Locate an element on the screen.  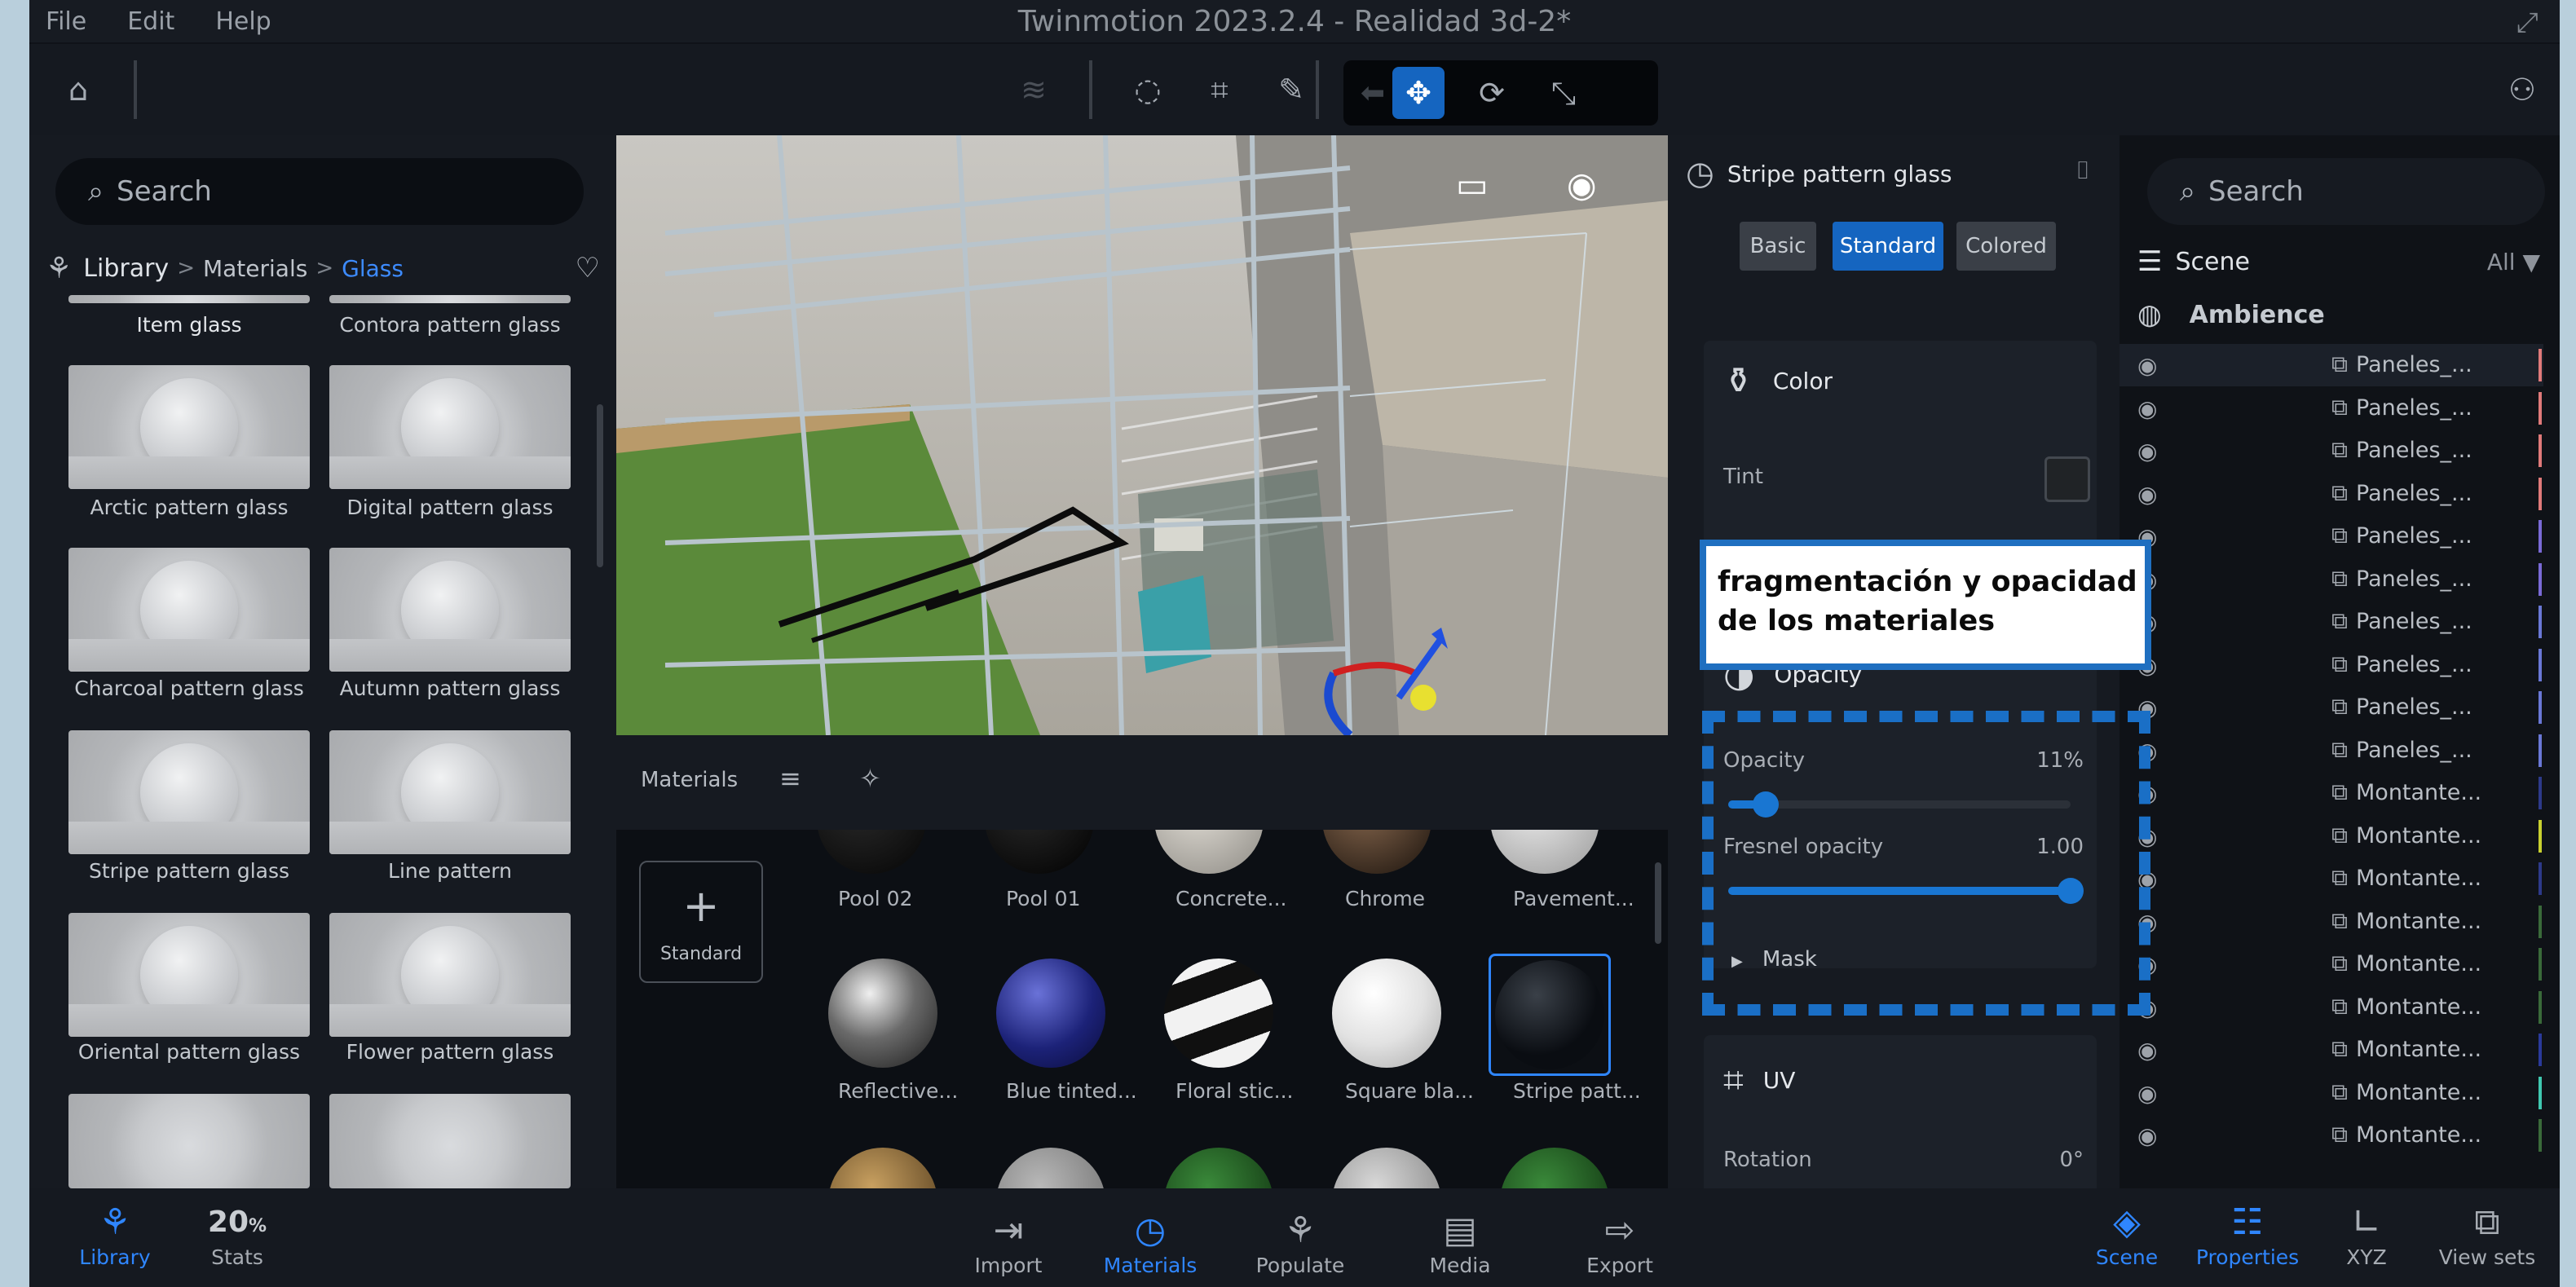
materials-scrollbar is located at coordinates (1658, 903).